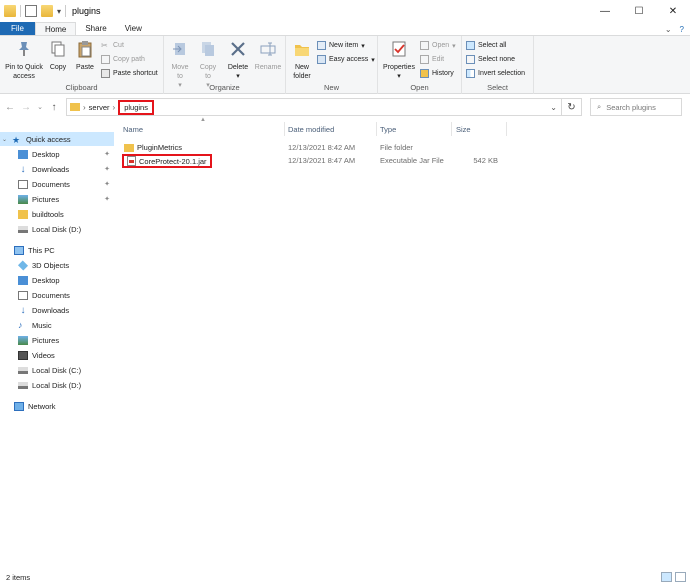 The width and height of the screenshot is (690, 586). I want to click on nav-item-documents: Documents ✦, so click(57, 184).